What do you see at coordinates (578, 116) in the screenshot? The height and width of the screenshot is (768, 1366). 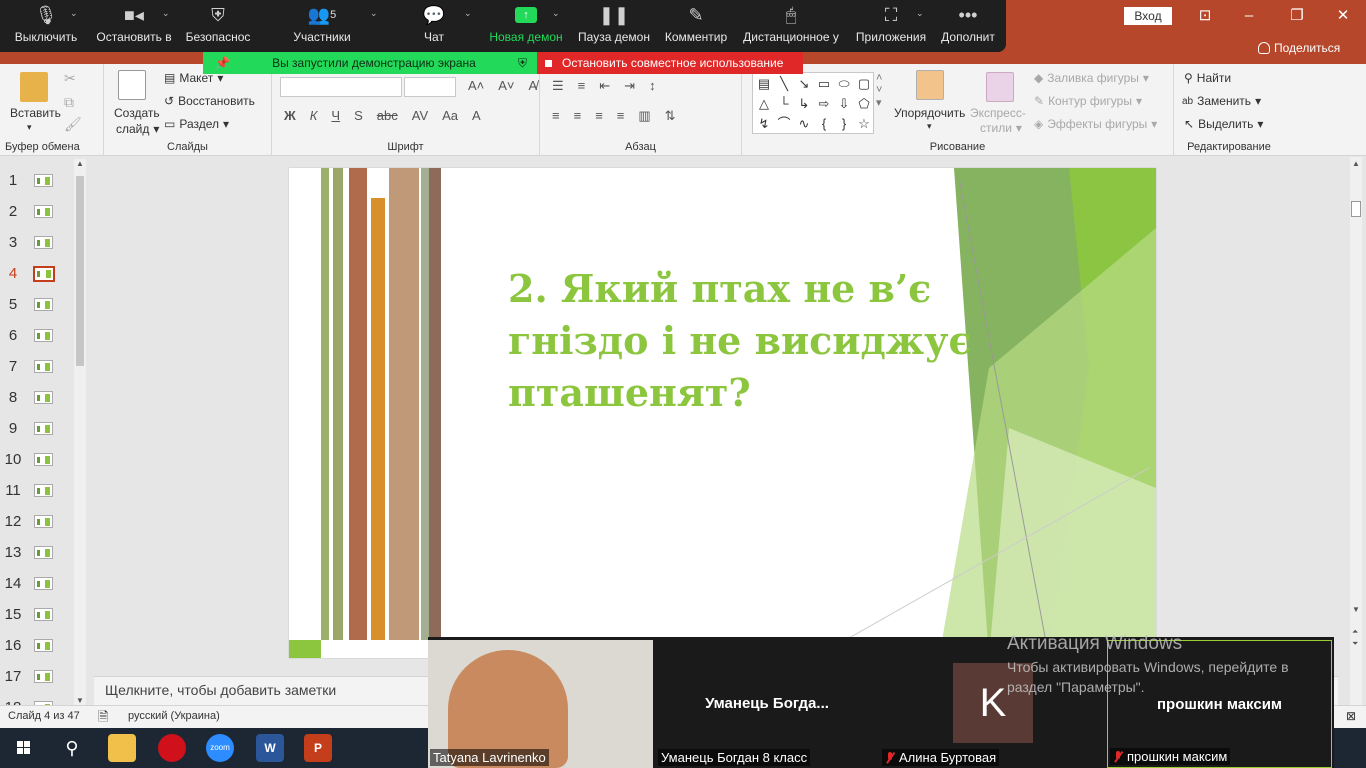 I see `align-center-icon: ≡` at bounding box center [578, 116].